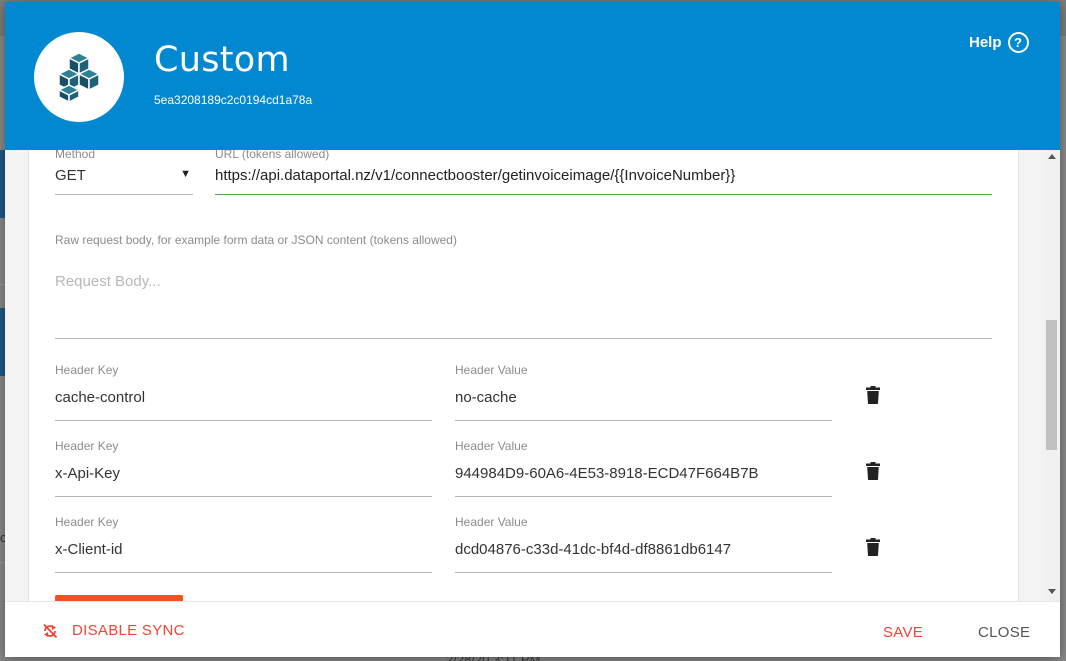  What do you see at coordinates (124, 194) in the screenshot?
I see `method-underline` at bounding box center [124, 194].